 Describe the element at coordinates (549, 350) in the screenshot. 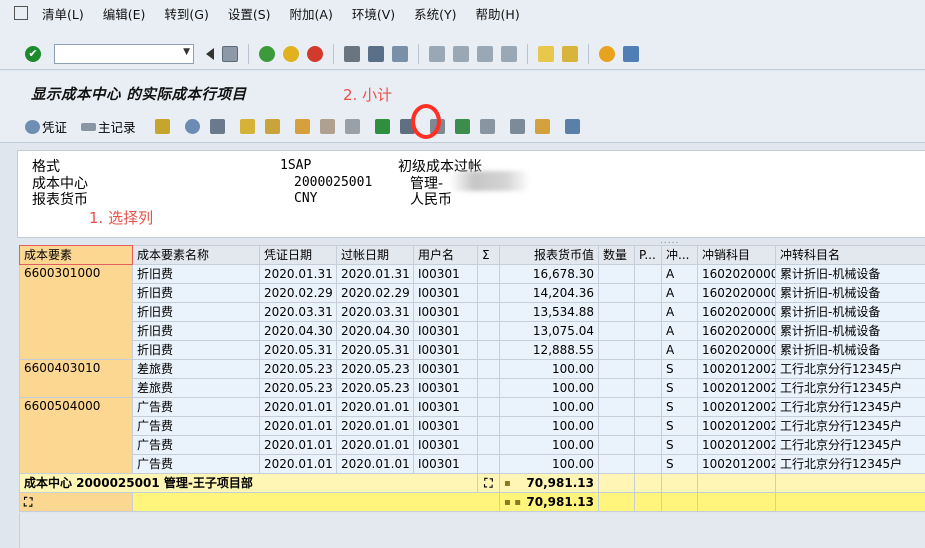

I see `cell-amount: 12,888.55` at that location.